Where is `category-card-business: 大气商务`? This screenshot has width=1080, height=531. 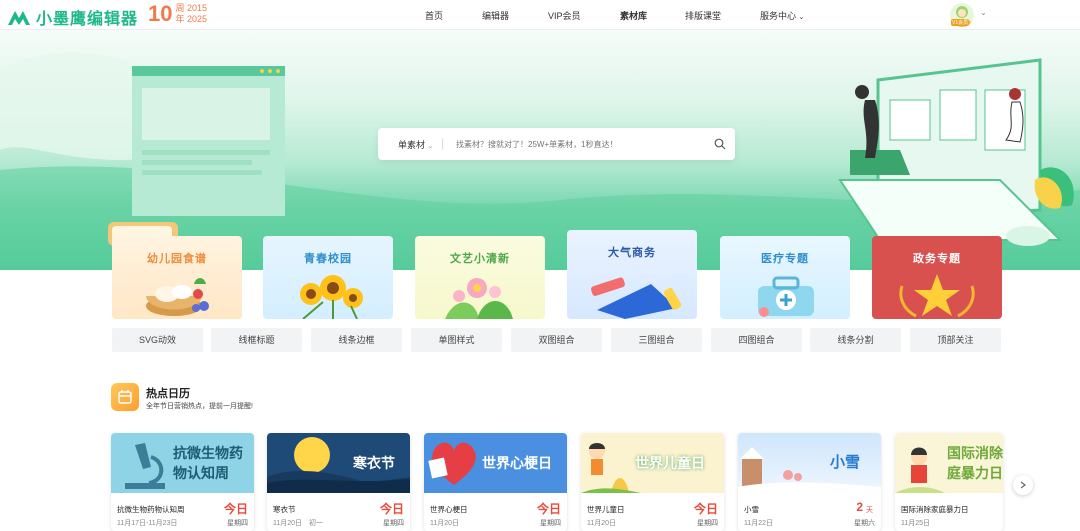 category-card-business: 大气商务 is located at coordinates (632, 274).